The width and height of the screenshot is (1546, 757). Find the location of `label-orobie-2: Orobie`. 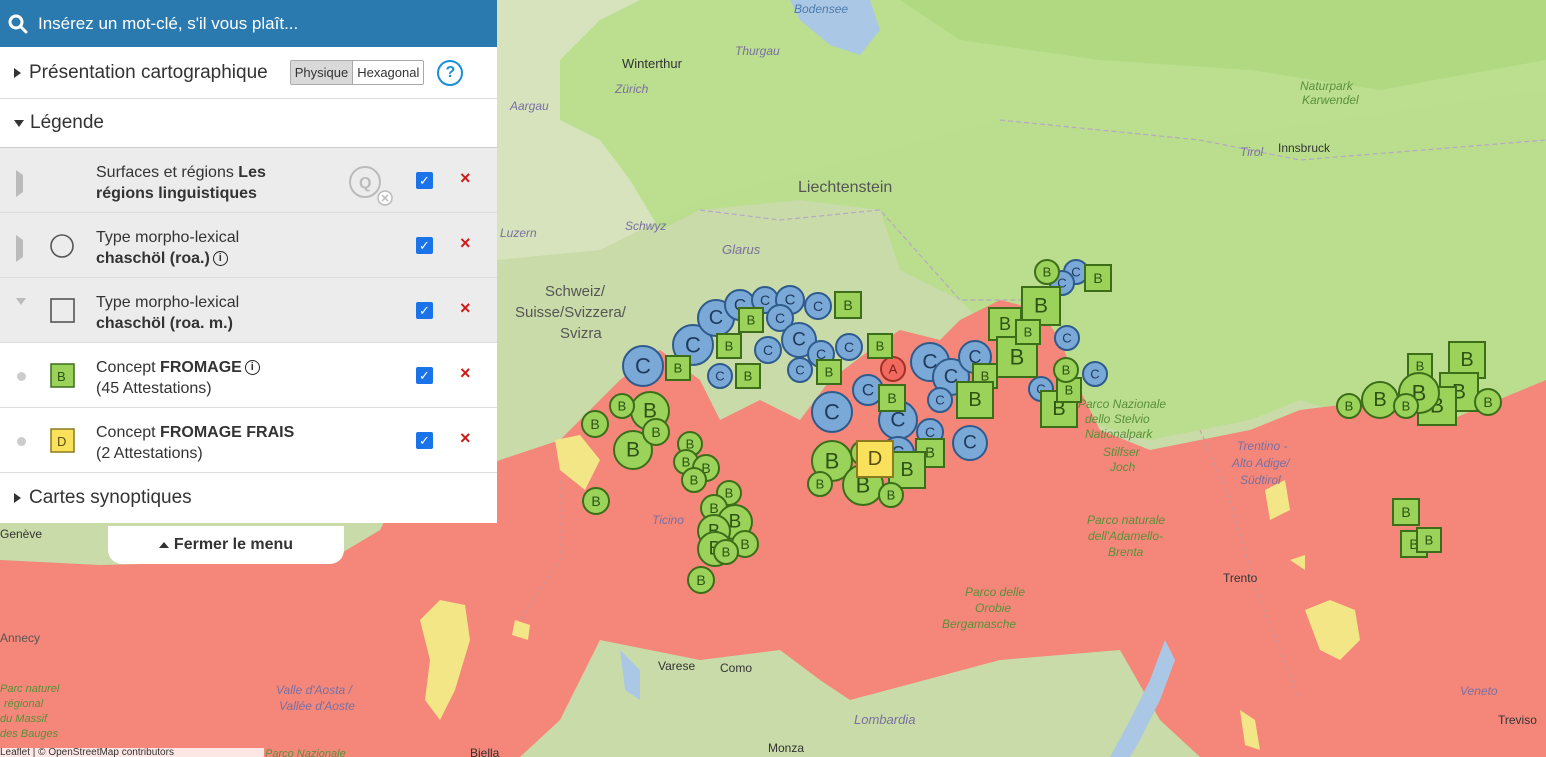

label-orobie-2: Orobie is located at coordinates (993, 608).